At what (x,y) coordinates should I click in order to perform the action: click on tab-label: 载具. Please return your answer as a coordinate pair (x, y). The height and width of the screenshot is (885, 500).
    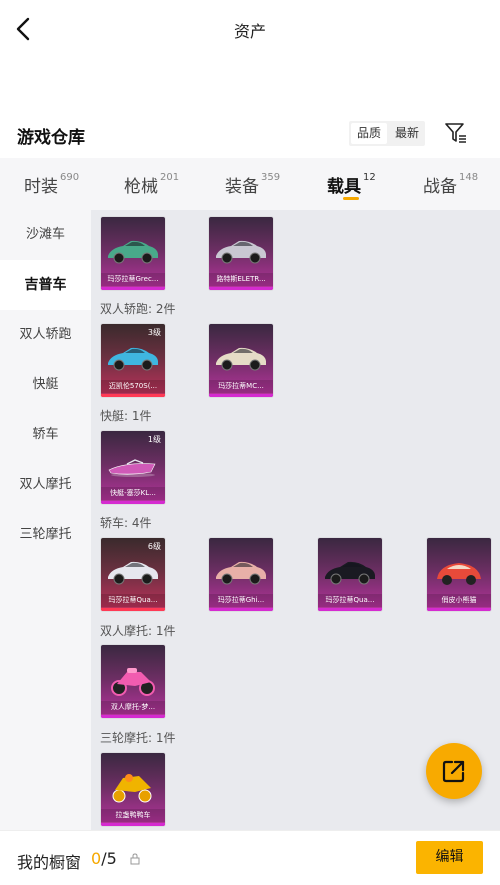
    Looking at the image, I should click on (344, 187).